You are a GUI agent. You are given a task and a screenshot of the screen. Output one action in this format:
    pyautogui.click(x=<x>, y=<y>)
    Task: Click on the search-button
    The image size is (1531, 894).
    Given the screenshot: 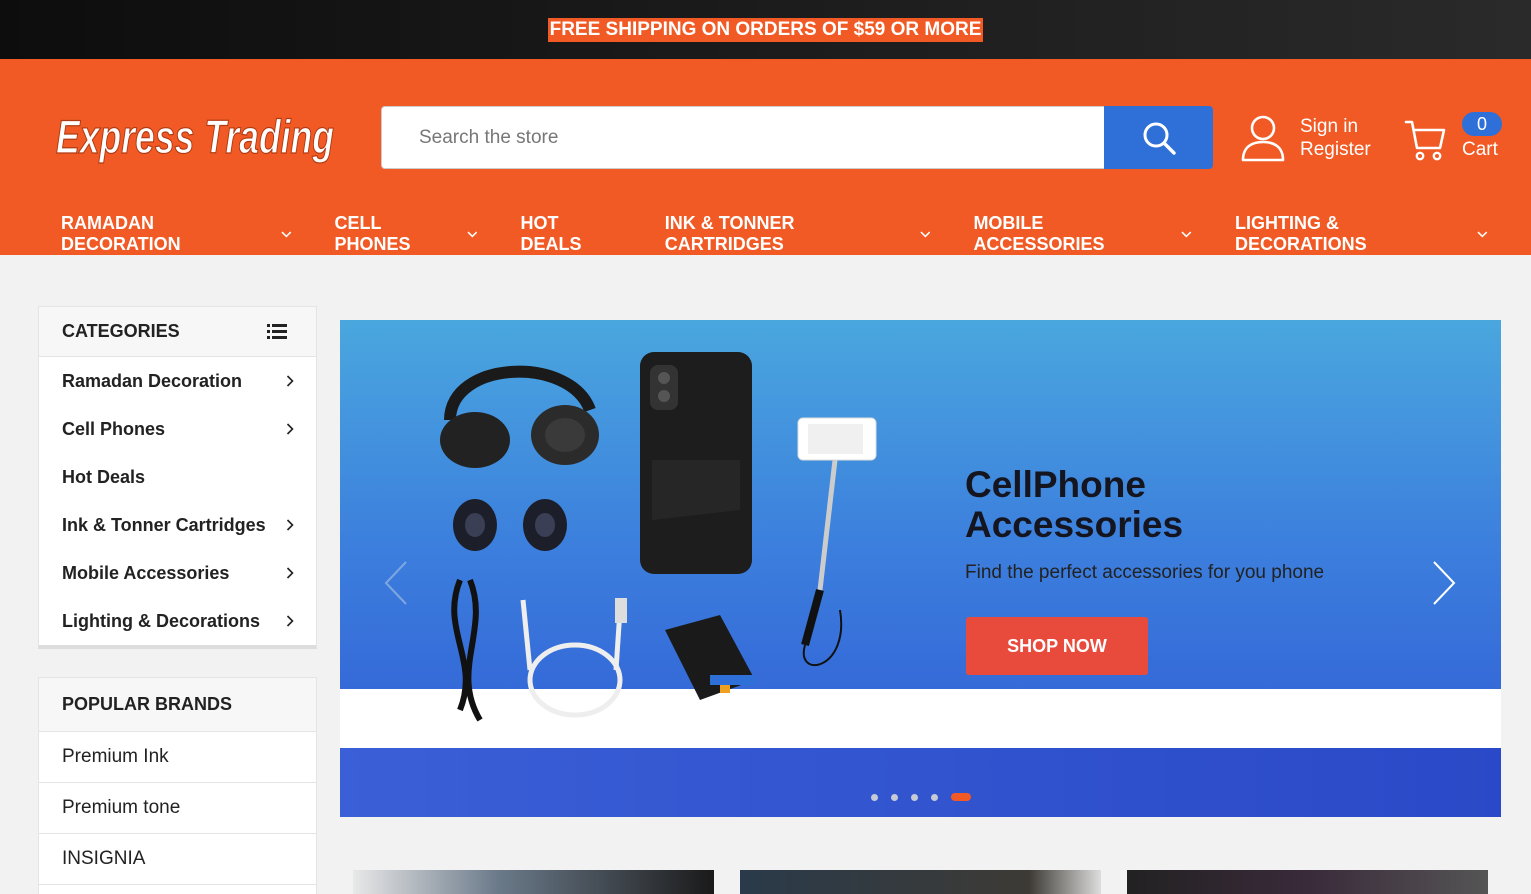 What is the action you would take?
    pyautogui.click(x=1158, y=137)
    